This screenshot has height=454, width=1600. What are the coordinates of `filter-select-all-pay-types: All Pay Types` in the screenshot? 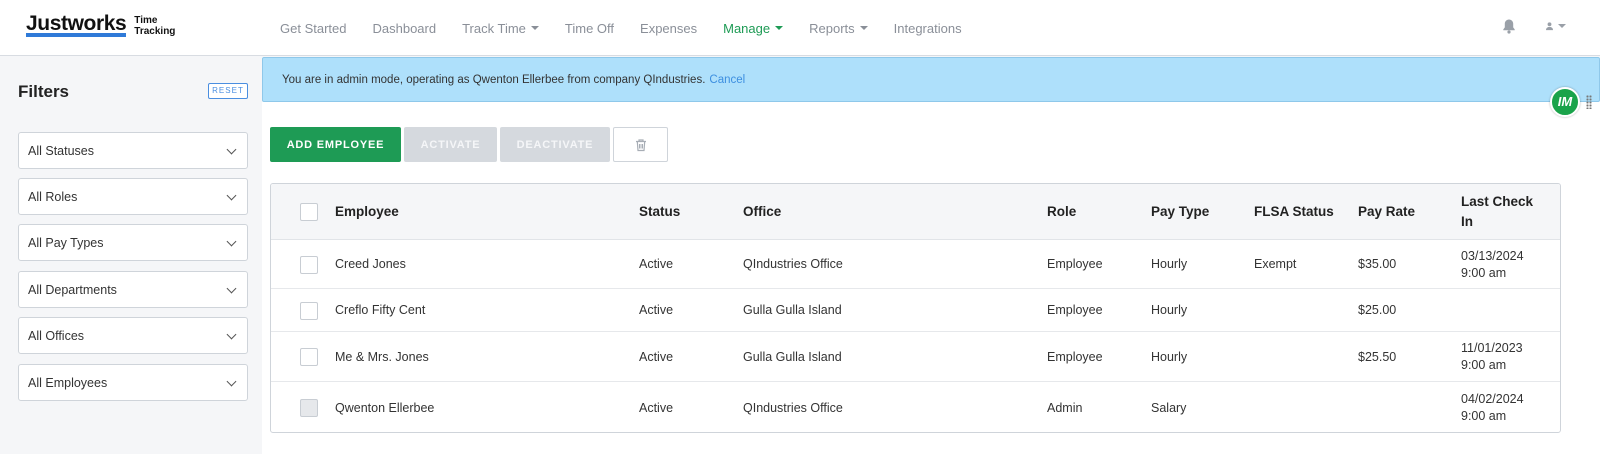 It's located at (133, 242).